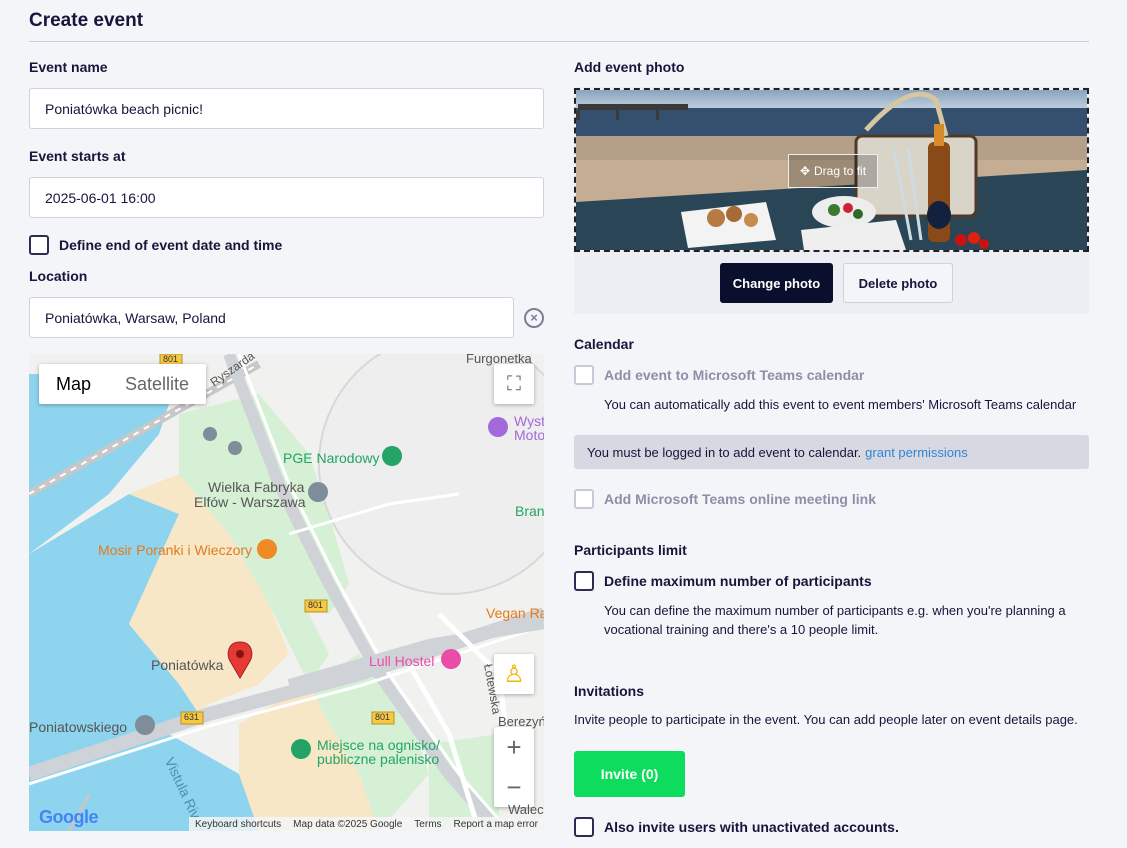  What do you see at coordinates (629, 67) in the screenshot?
I see `add-photo-label: Add event photo` at bounding box center [629, 67].